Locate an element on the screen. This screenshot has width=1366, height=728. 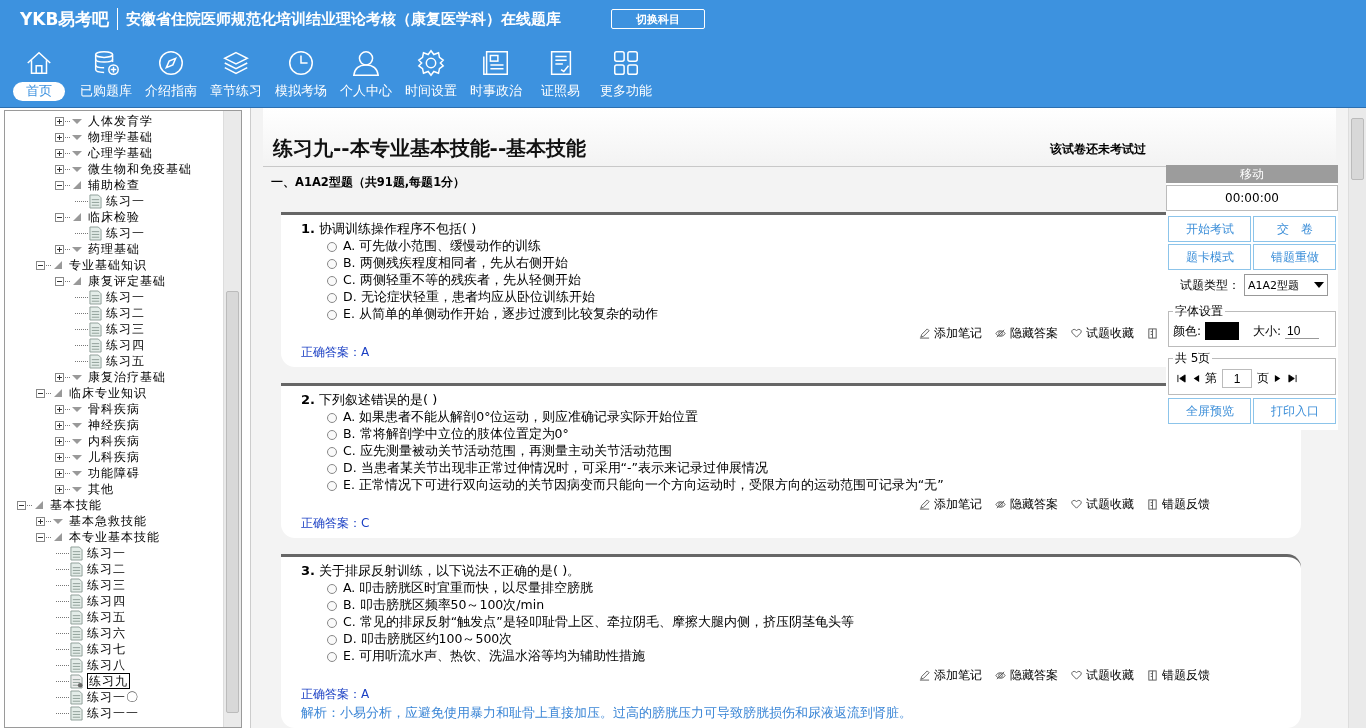
tree-folder: 专业基础知识 is located at coordinates (108, 265).